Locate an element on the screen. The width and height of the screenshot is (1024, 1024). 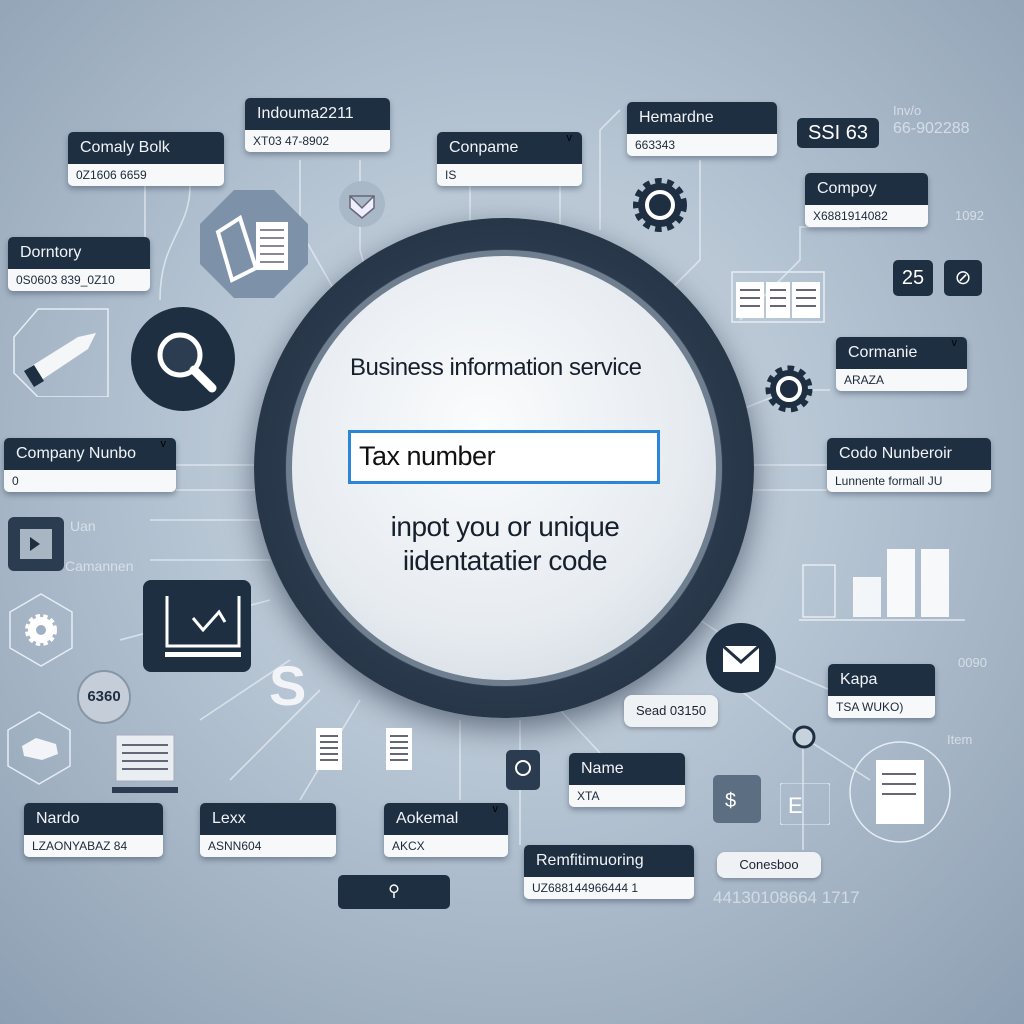
sead-pill: Sead 03150 is located at coordinates (671, 711).